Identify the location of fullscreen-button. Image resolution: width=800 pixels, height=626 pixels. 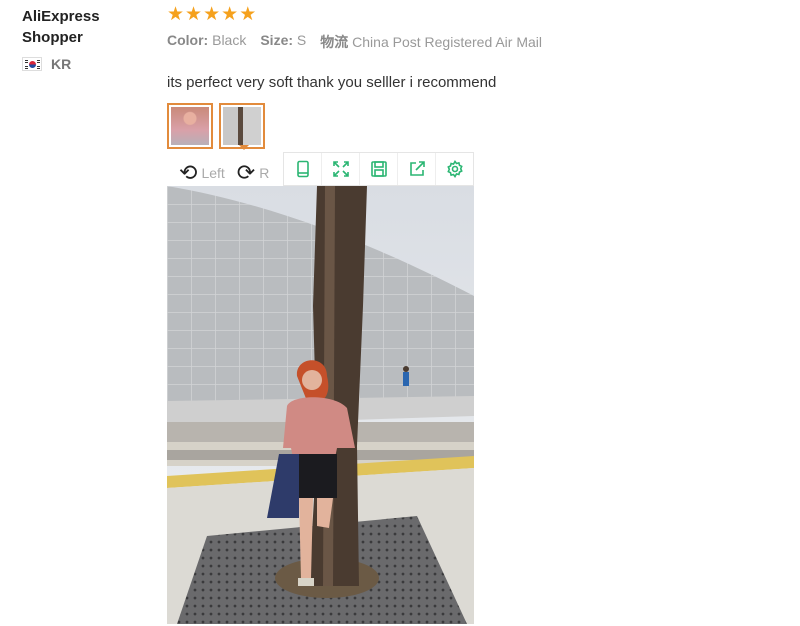
(341, 169).